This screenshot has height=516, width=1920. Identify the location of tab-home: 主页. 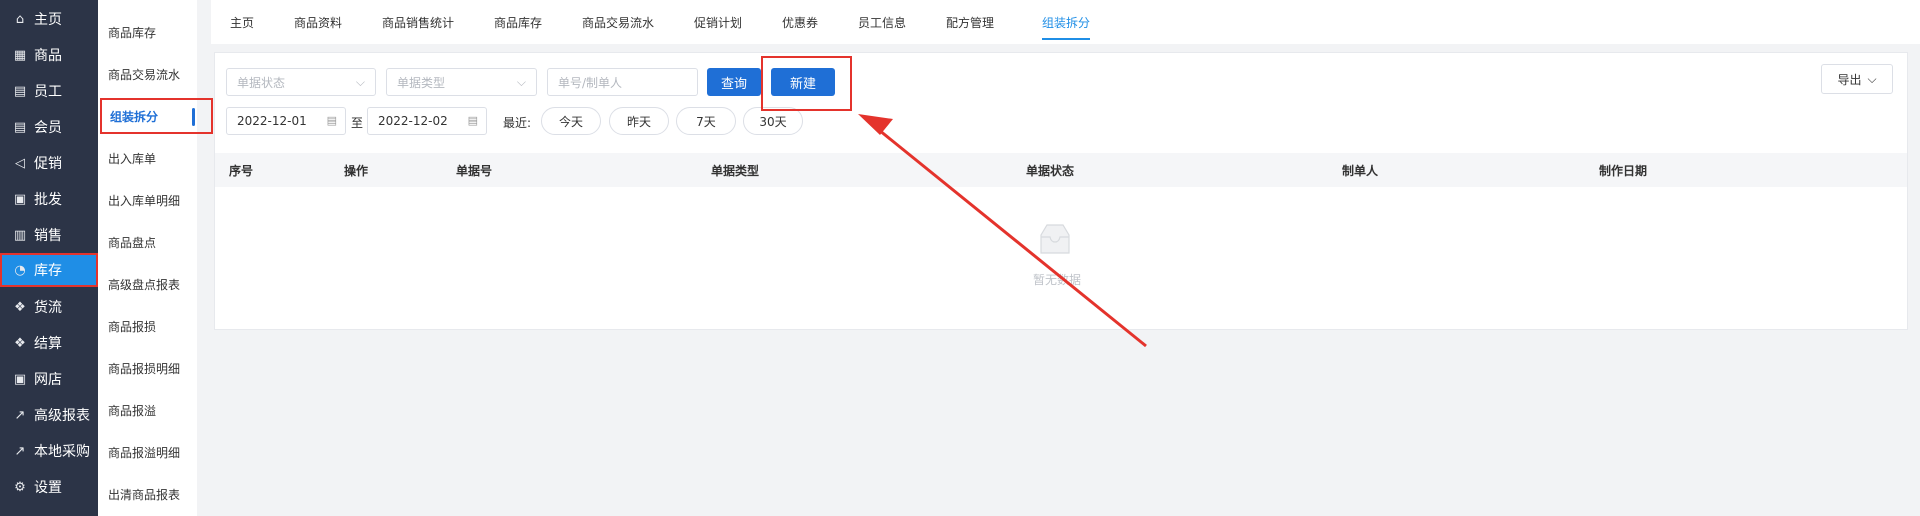
(242, 22).